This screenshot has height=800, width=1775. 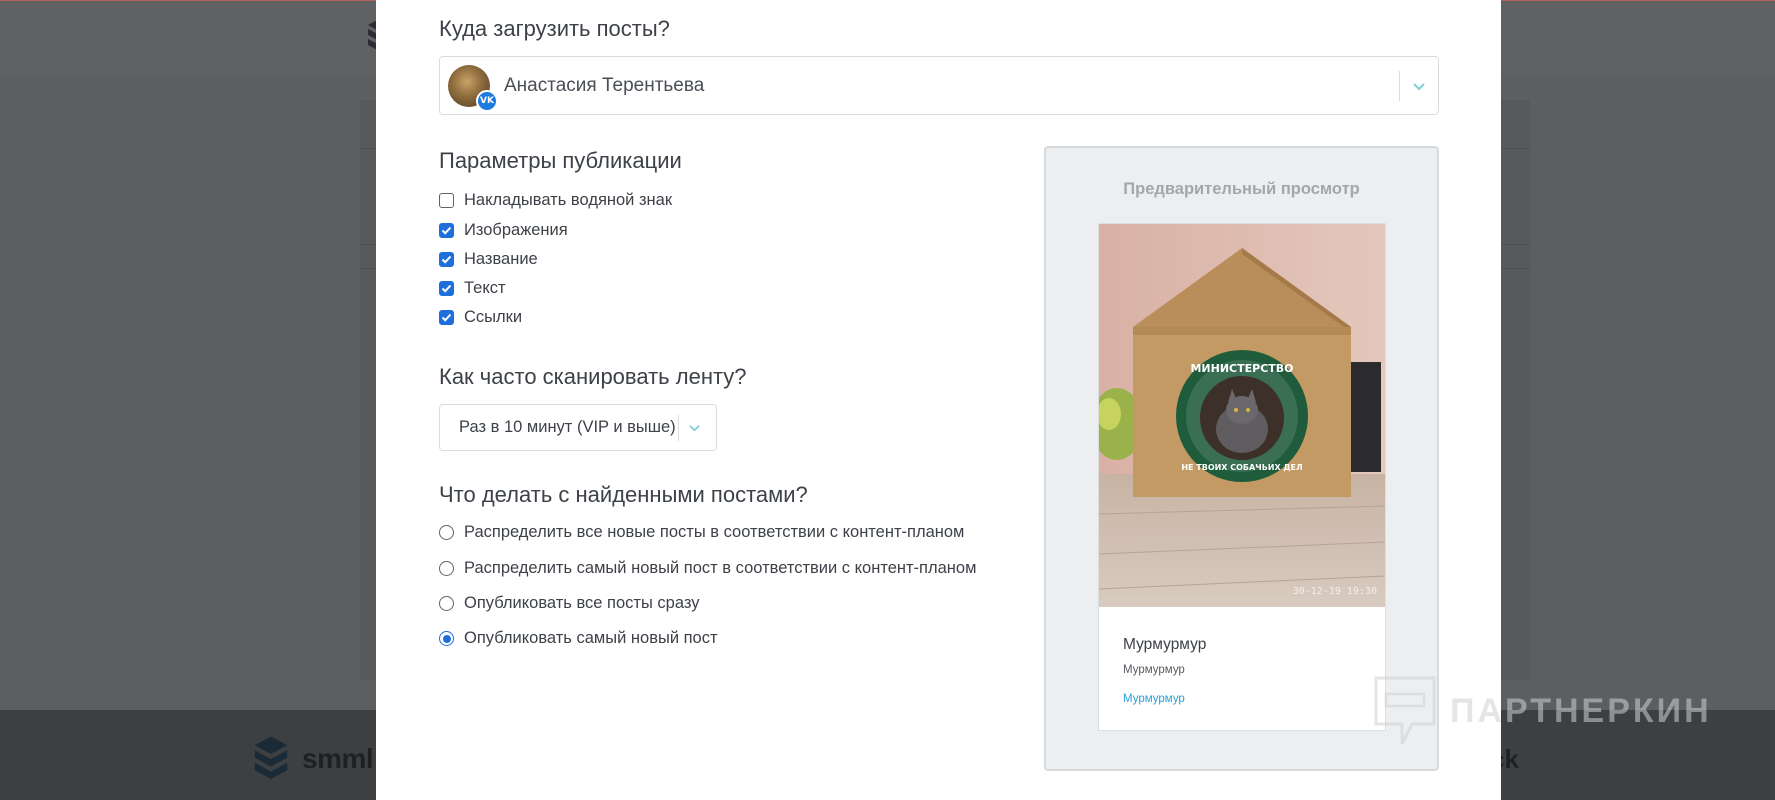 I want to click on links-checkbox, so click(x=446, y=317).